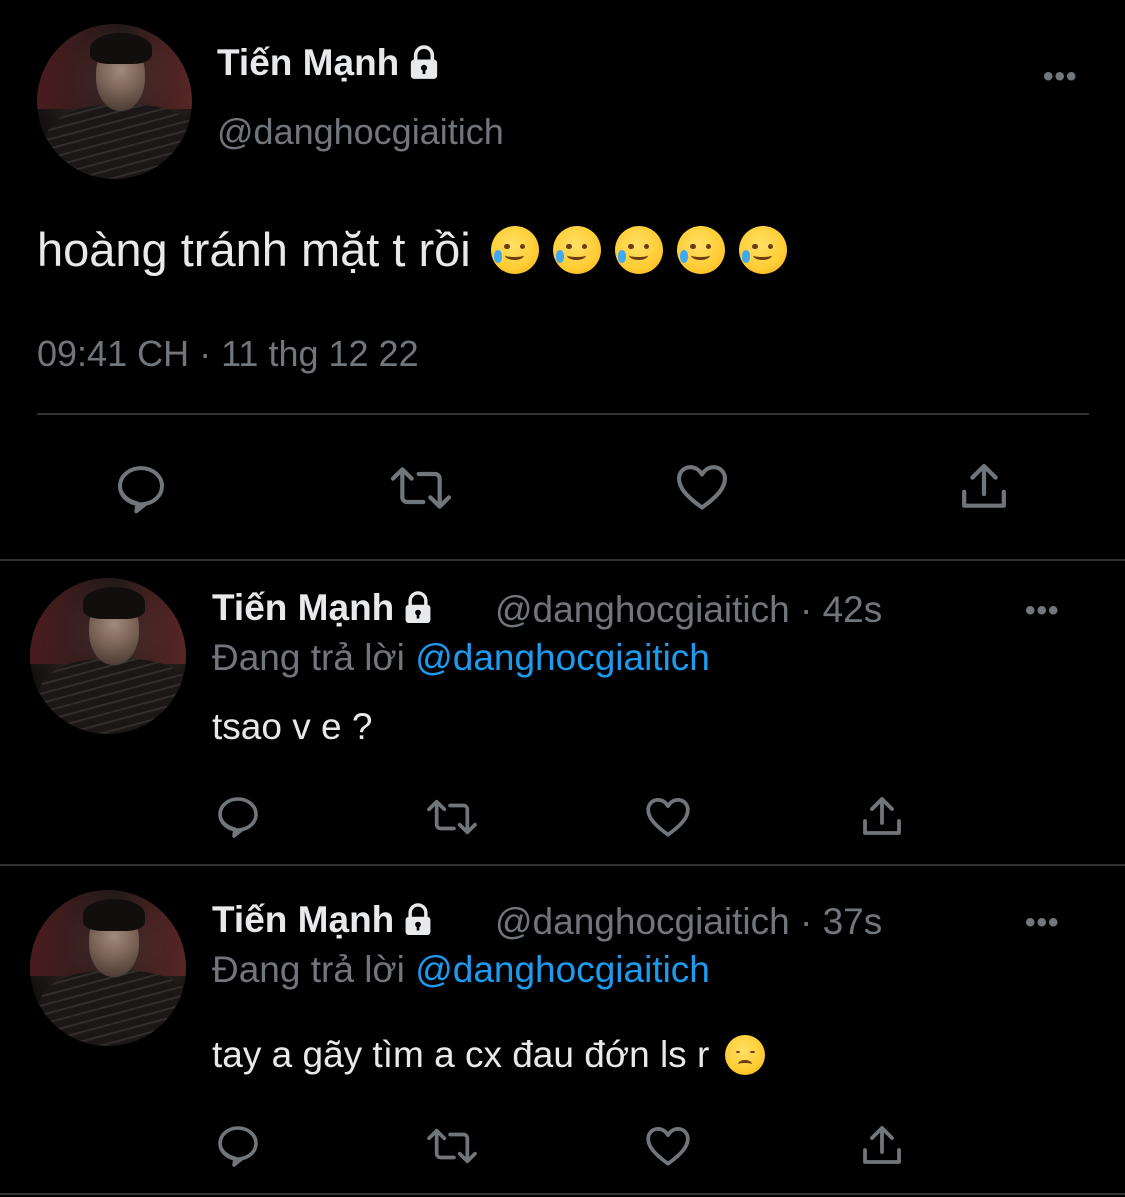  What do you see at coordinates (254, 249) in the screenshot?
I see `tweet-text-body: hoàng tránh mặt t rồi` at bounding box center [254, 249].